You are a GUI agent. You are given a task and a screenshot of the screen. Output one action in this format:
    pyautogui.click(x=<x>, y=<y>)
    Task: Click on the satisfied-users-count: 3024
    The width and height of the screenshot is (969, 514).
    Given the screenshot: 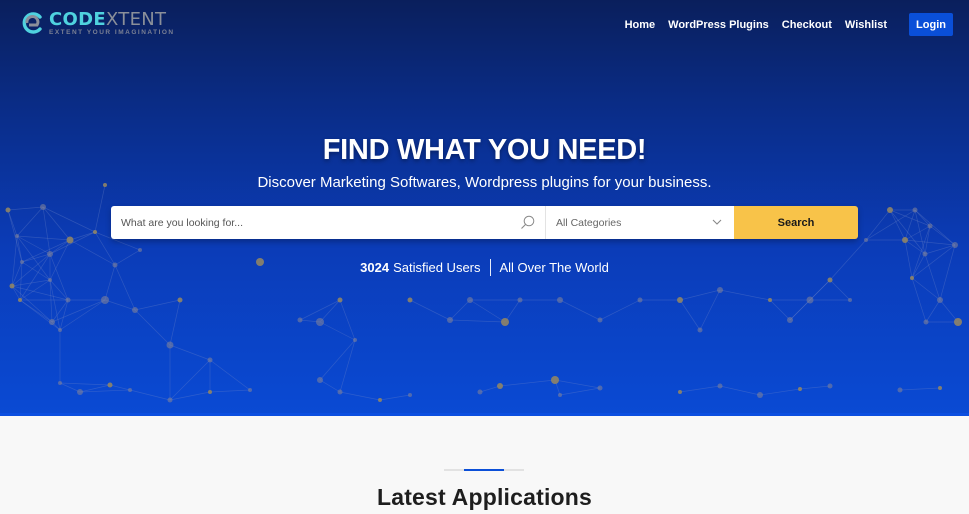 What is the action you would take?
    pyautogui.click(x=375, y=267)
    